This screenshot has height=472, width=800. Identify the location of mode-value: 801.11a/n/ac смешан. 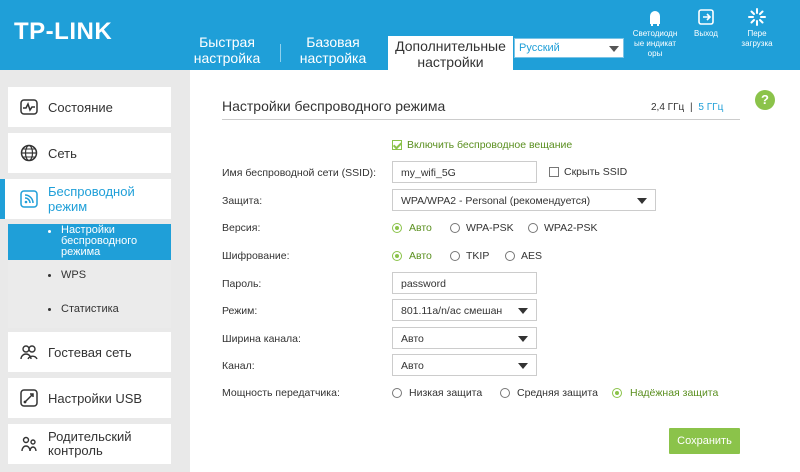
(452, 311).